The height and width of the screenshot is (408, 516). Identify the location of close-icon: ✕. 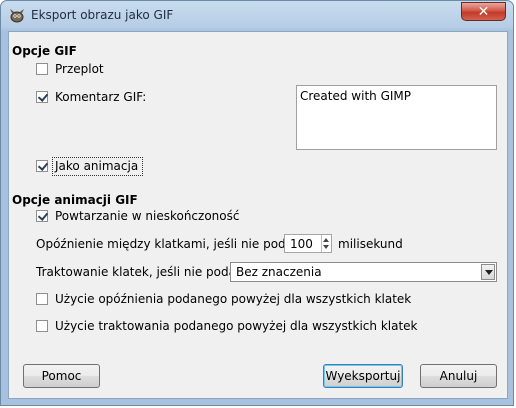
(483, 12).